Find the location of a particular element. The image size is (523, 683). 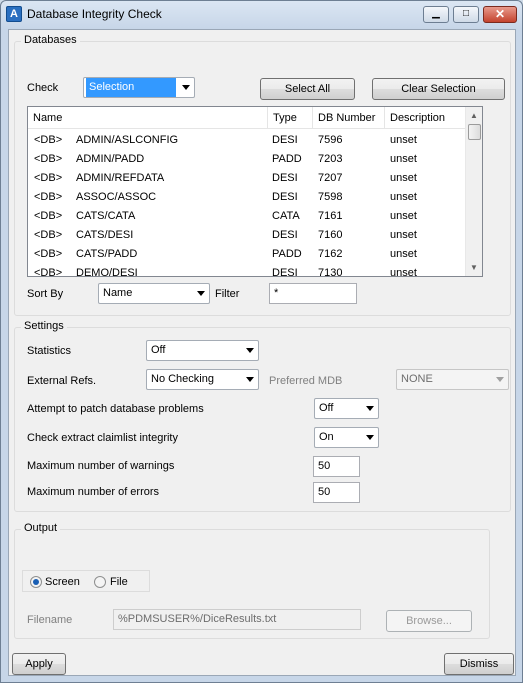

cell-db-number: 7598 is located at coordinates (330, 197).